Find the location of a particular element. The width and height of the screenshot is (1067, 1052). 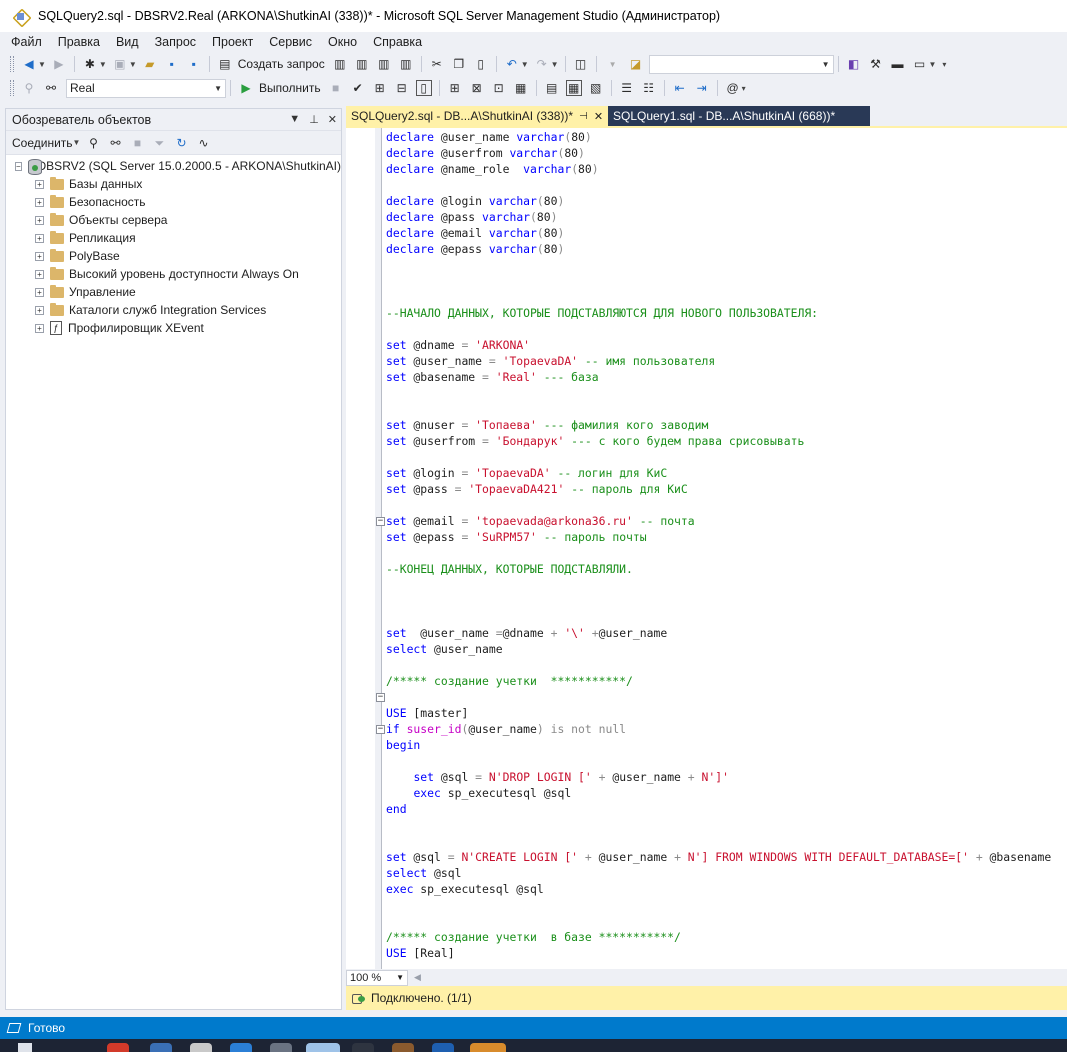

new-project-icon: ✱ is located at coordinates (90, 64).